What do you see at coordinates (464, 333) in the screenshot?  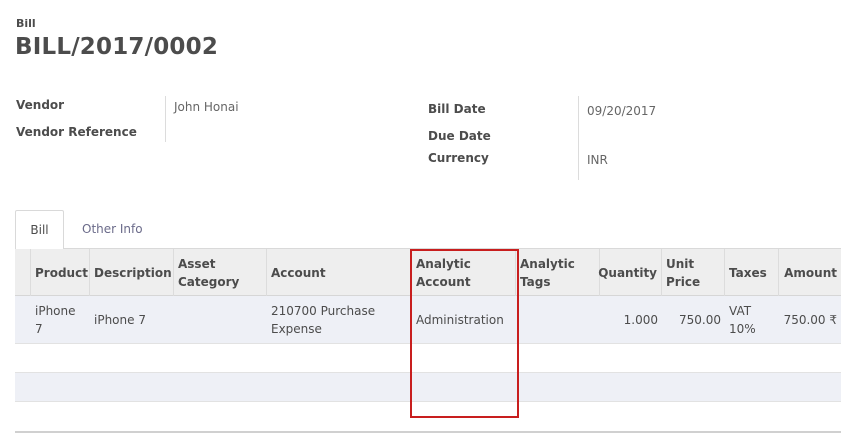 I see `analytic-account-highlight-box` at bounding box center [464, 333].